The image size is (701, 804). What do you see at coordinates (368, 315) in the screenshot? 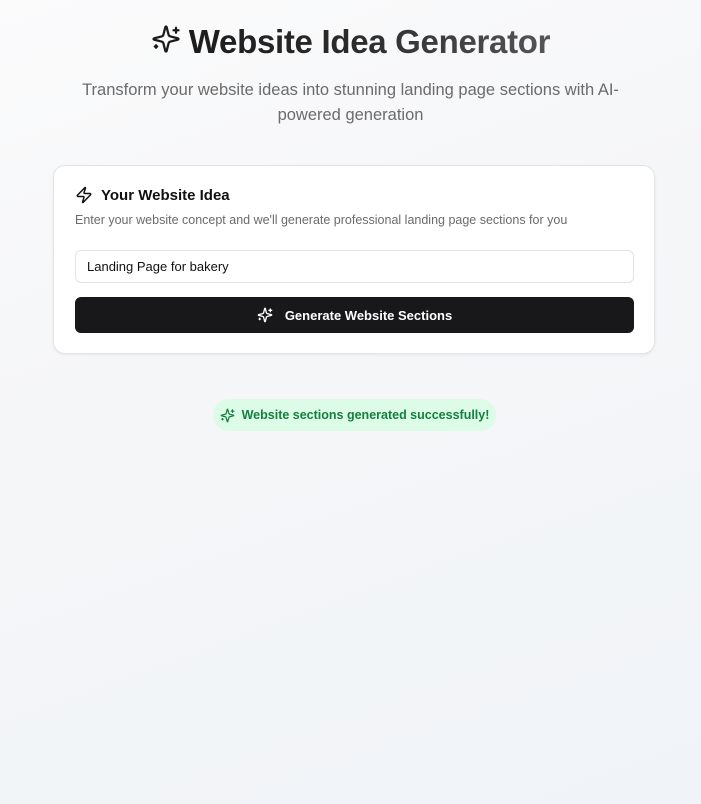
I see `generate-button-label: Generate Website Sections` at bounding box center [368, 315].